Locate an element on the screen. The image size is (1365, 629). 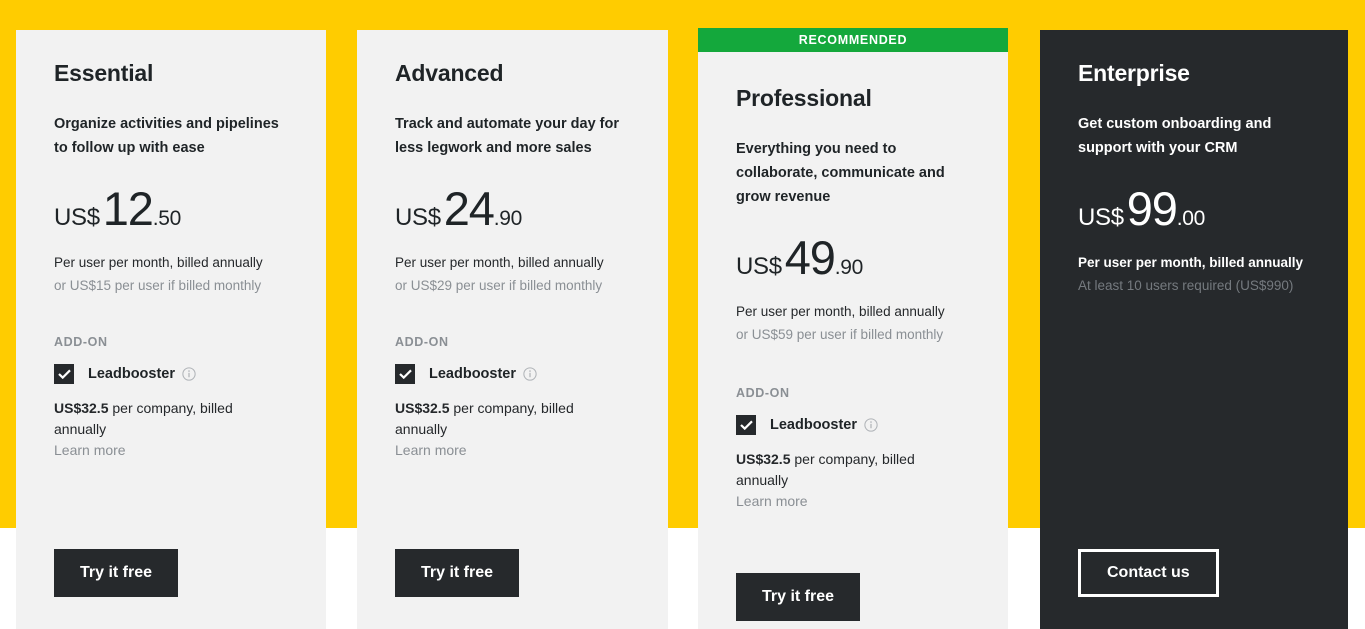
price-cents: .50 is located at coordinates (167, 218).